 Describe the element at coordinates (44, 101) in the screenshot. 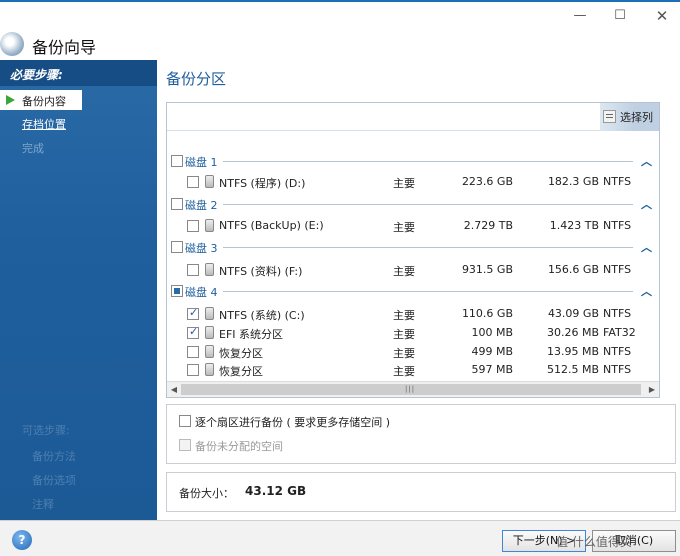

I see `sidebar-item-label: 备份内容` at that location.